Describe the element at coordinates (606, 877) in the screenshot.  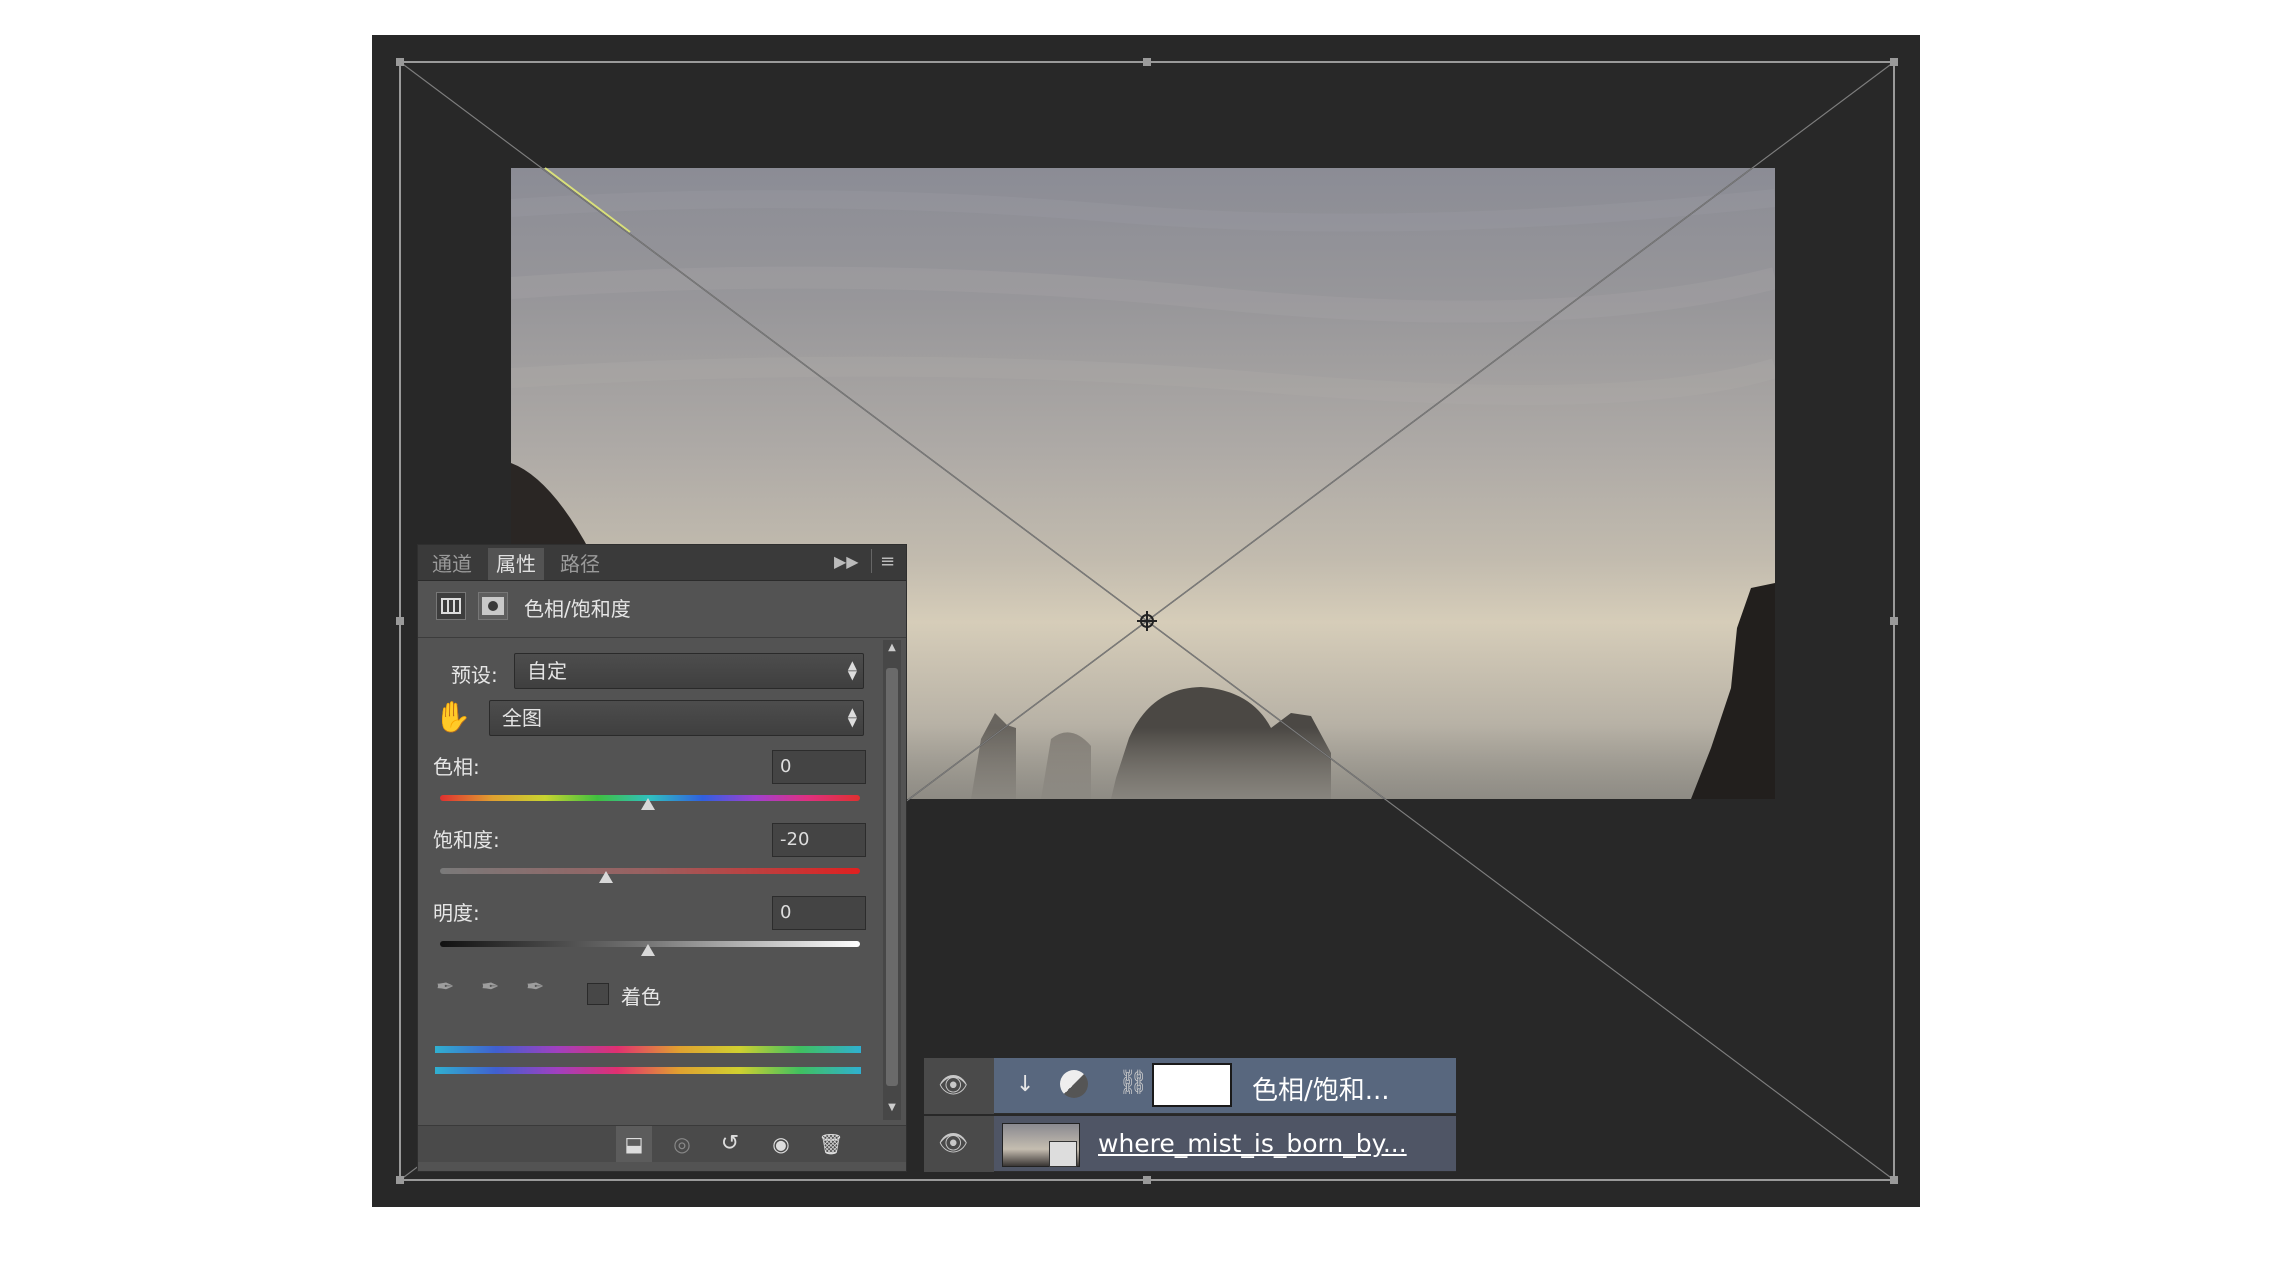
I see `saturation-slider-thumb` at that location.